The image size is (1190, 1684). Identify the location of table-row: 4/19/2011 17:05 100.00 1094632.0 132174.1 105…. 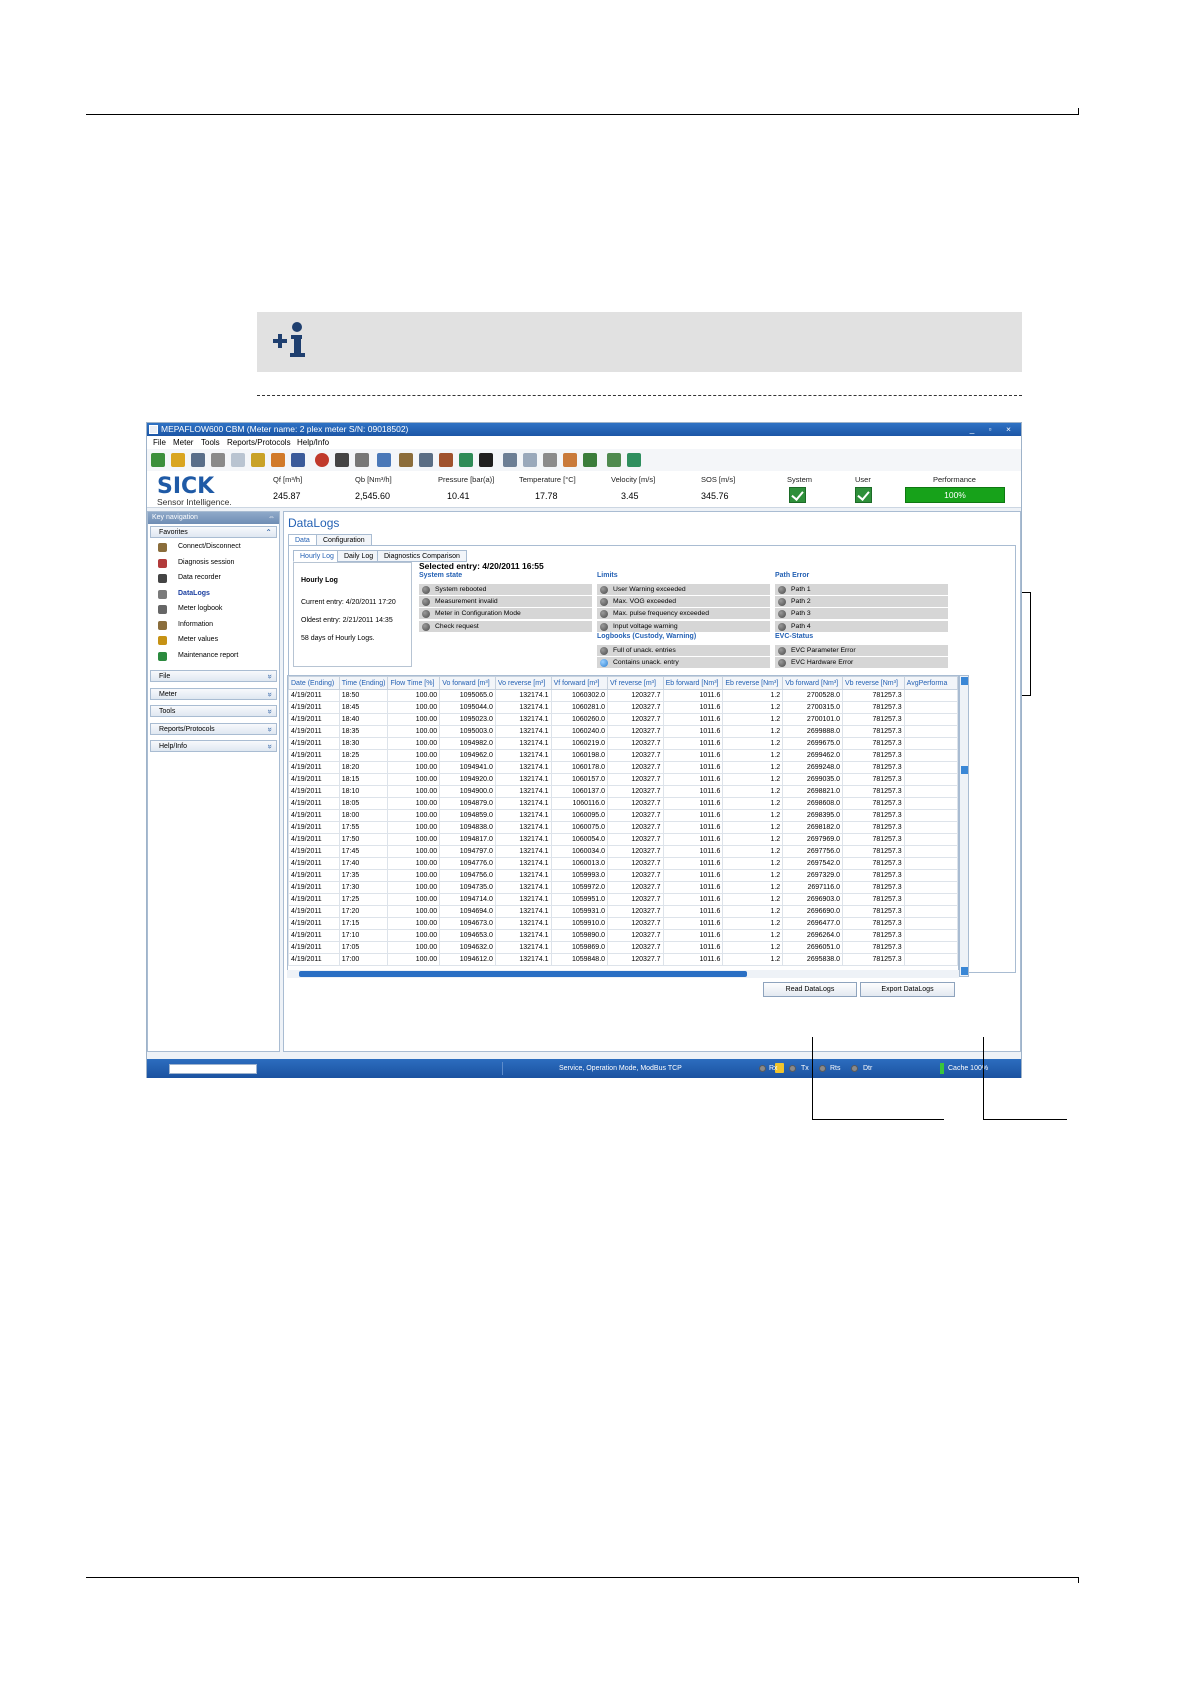
(623, 947).